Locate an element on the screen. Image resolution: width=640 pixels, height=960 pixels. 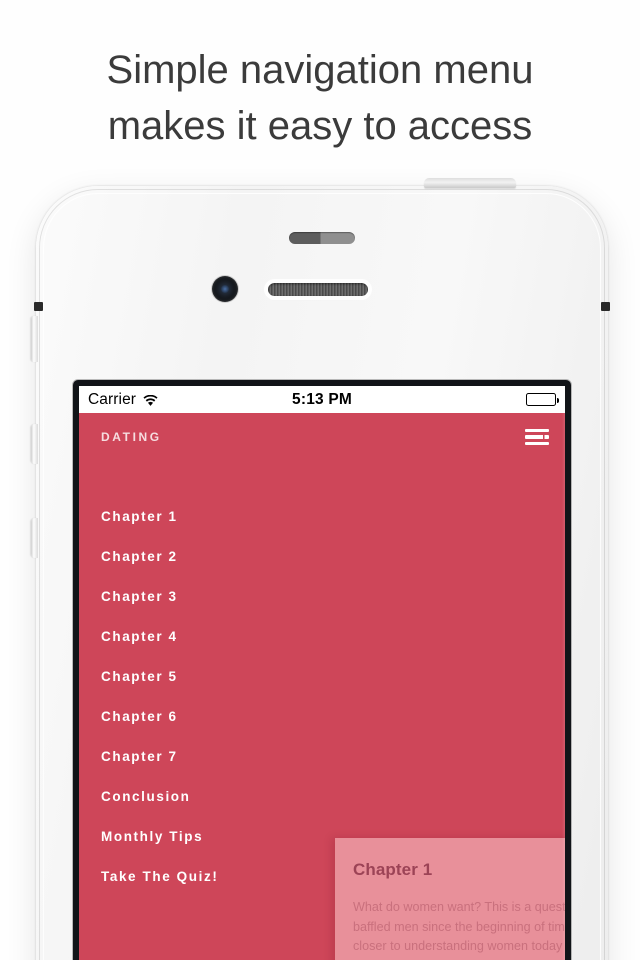
hamburger-bar-top is located at coordinates (537, 430).